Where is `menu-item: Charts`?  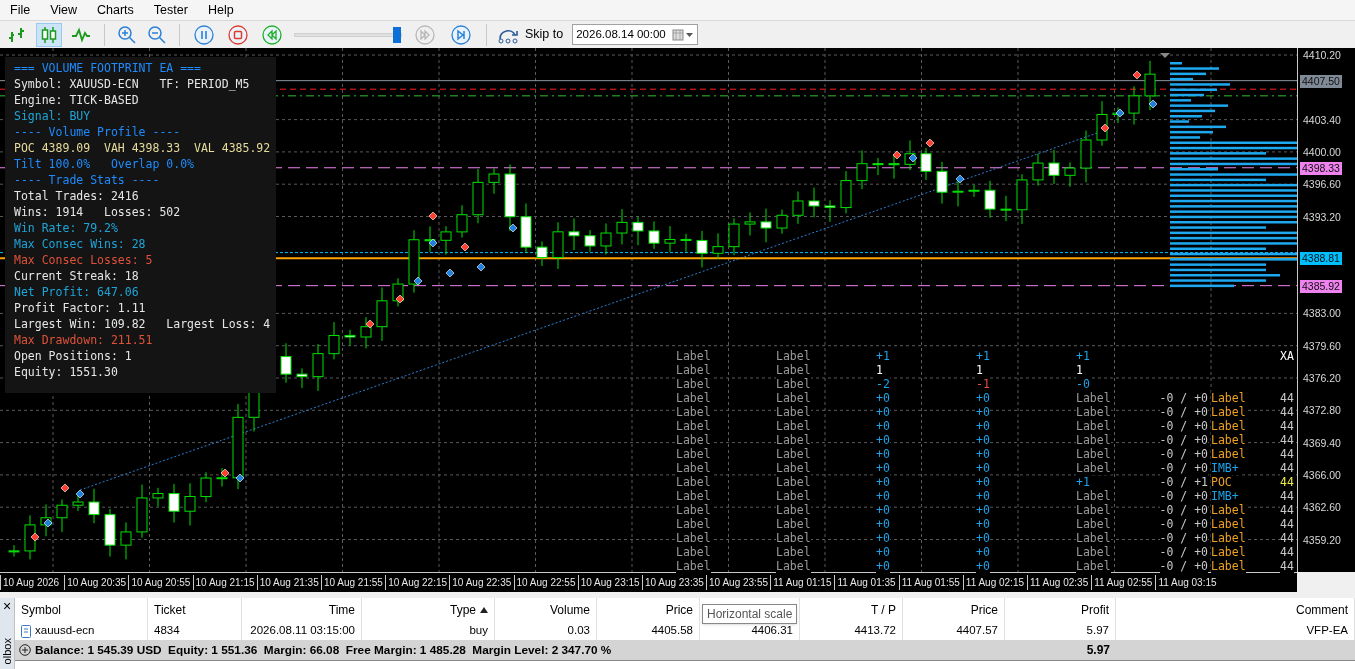 menu-item: Charts is located at coordinates (115, 10).